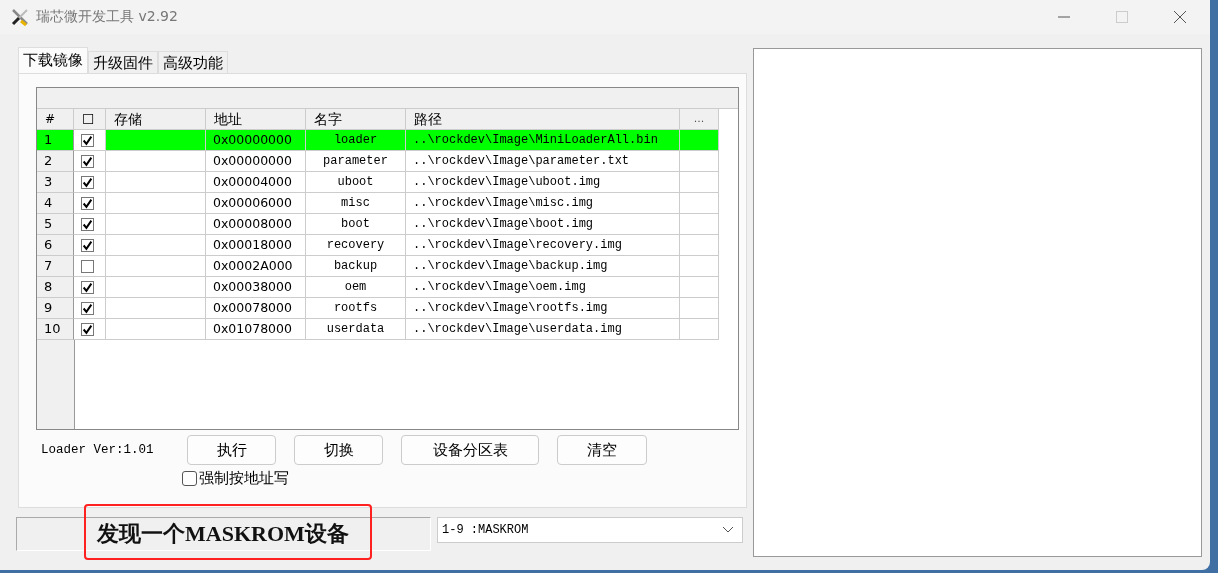  What do you see at coordinates (97, 450) in the screenshot?
I see `loader-version: Loader Ver:1.01` at bounding box center [97, 450].